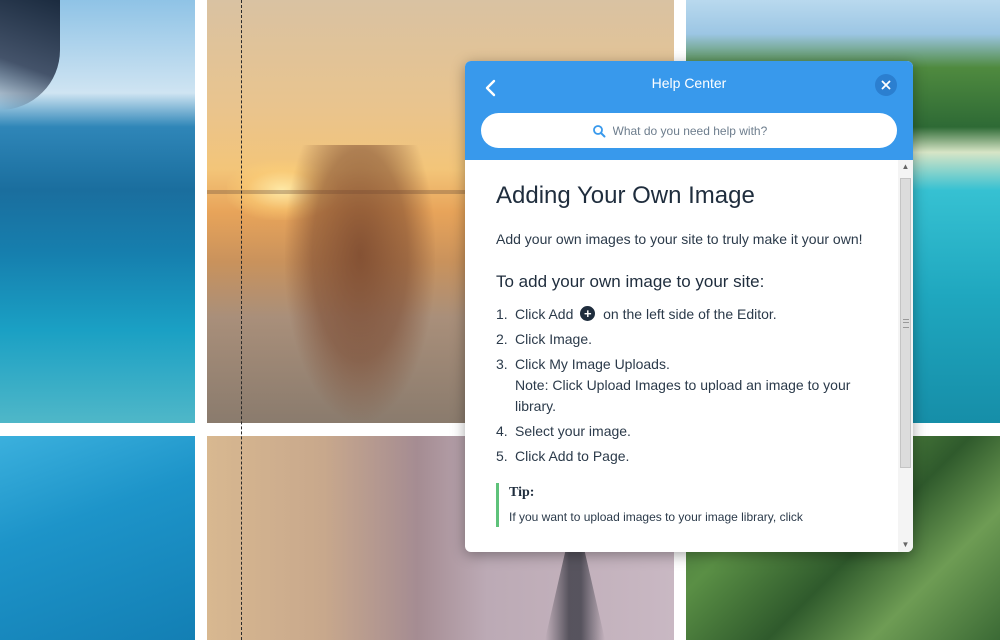  Describe the element at coordinates (30, 55) in the screenshot. I see `airplane-wing-shape` at that location.